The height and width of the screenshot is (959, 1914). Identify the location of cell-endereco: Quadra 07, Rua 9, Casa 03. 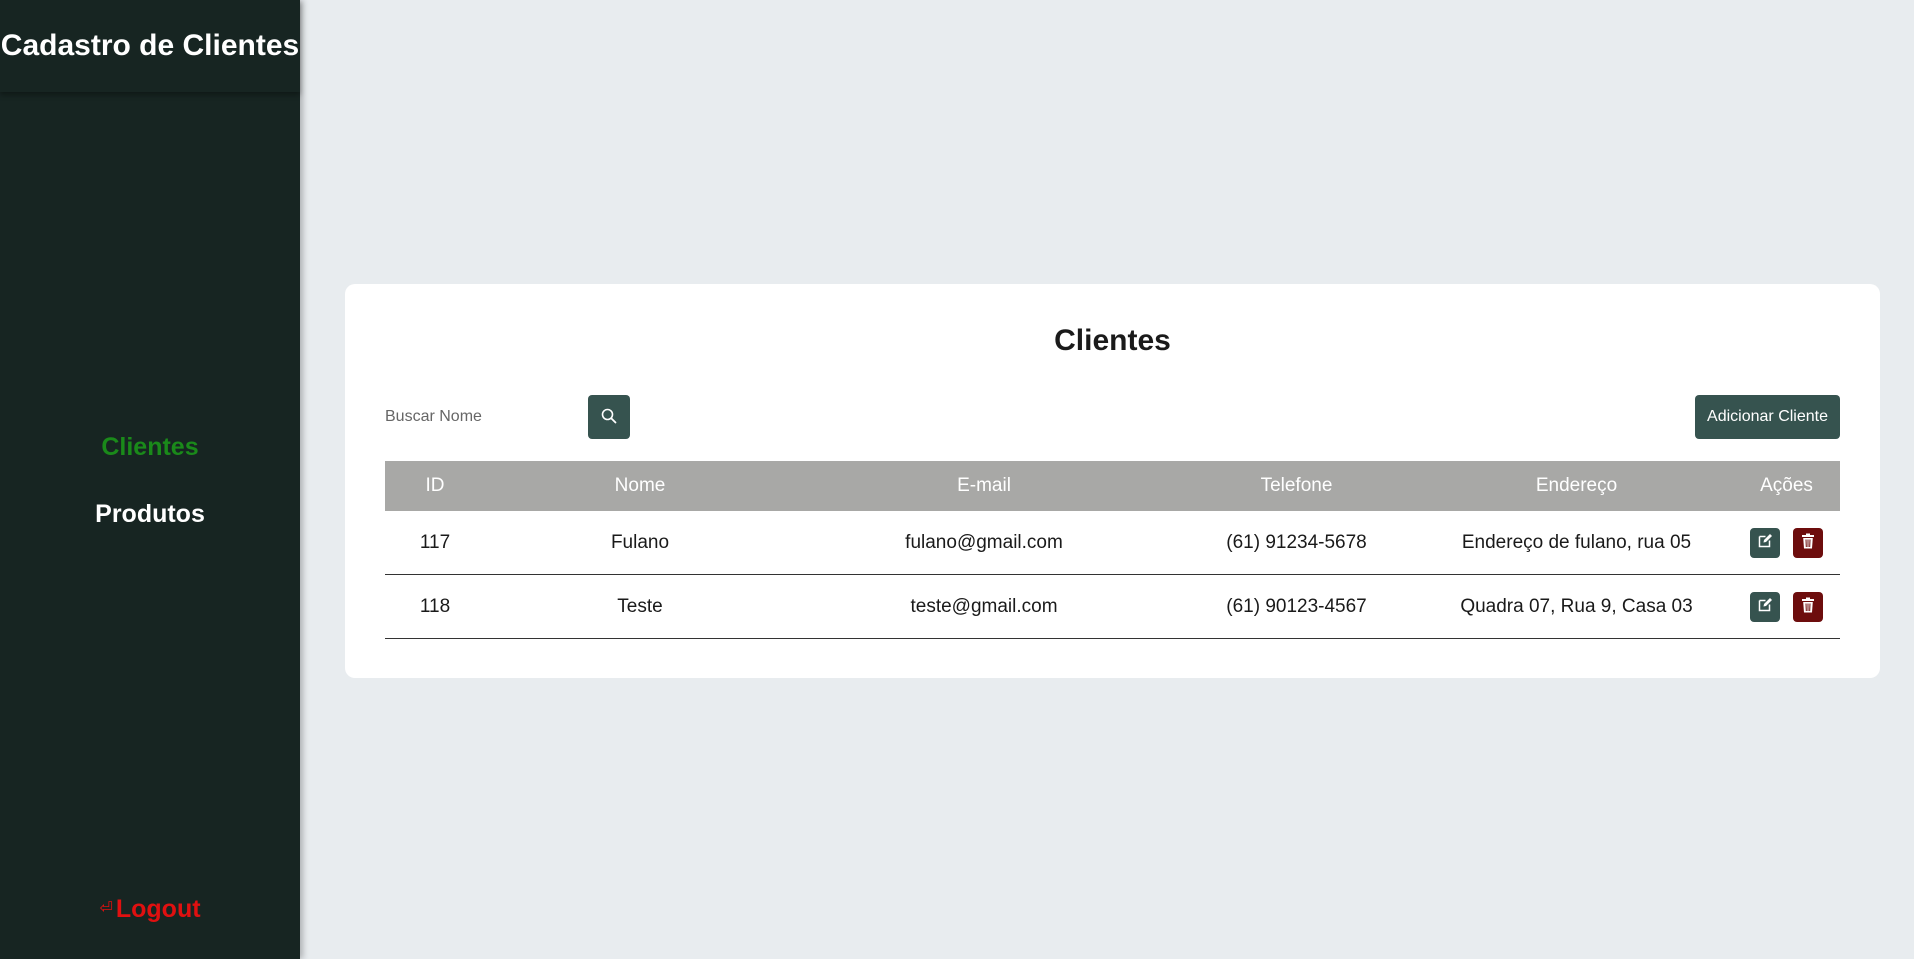
(1576, 606).